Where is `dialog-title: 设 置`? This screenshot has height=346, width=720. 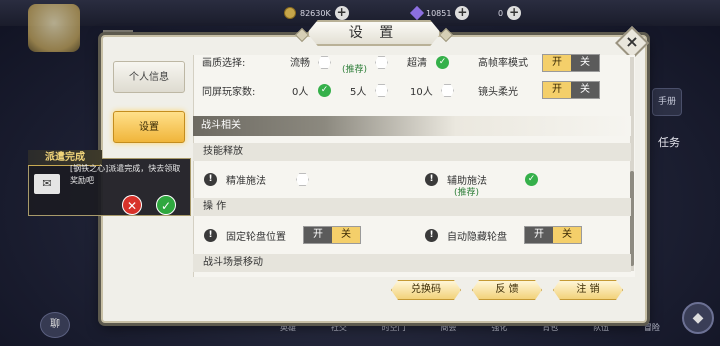
dialog-title: 设 置 is located at coordinates (374, 33).